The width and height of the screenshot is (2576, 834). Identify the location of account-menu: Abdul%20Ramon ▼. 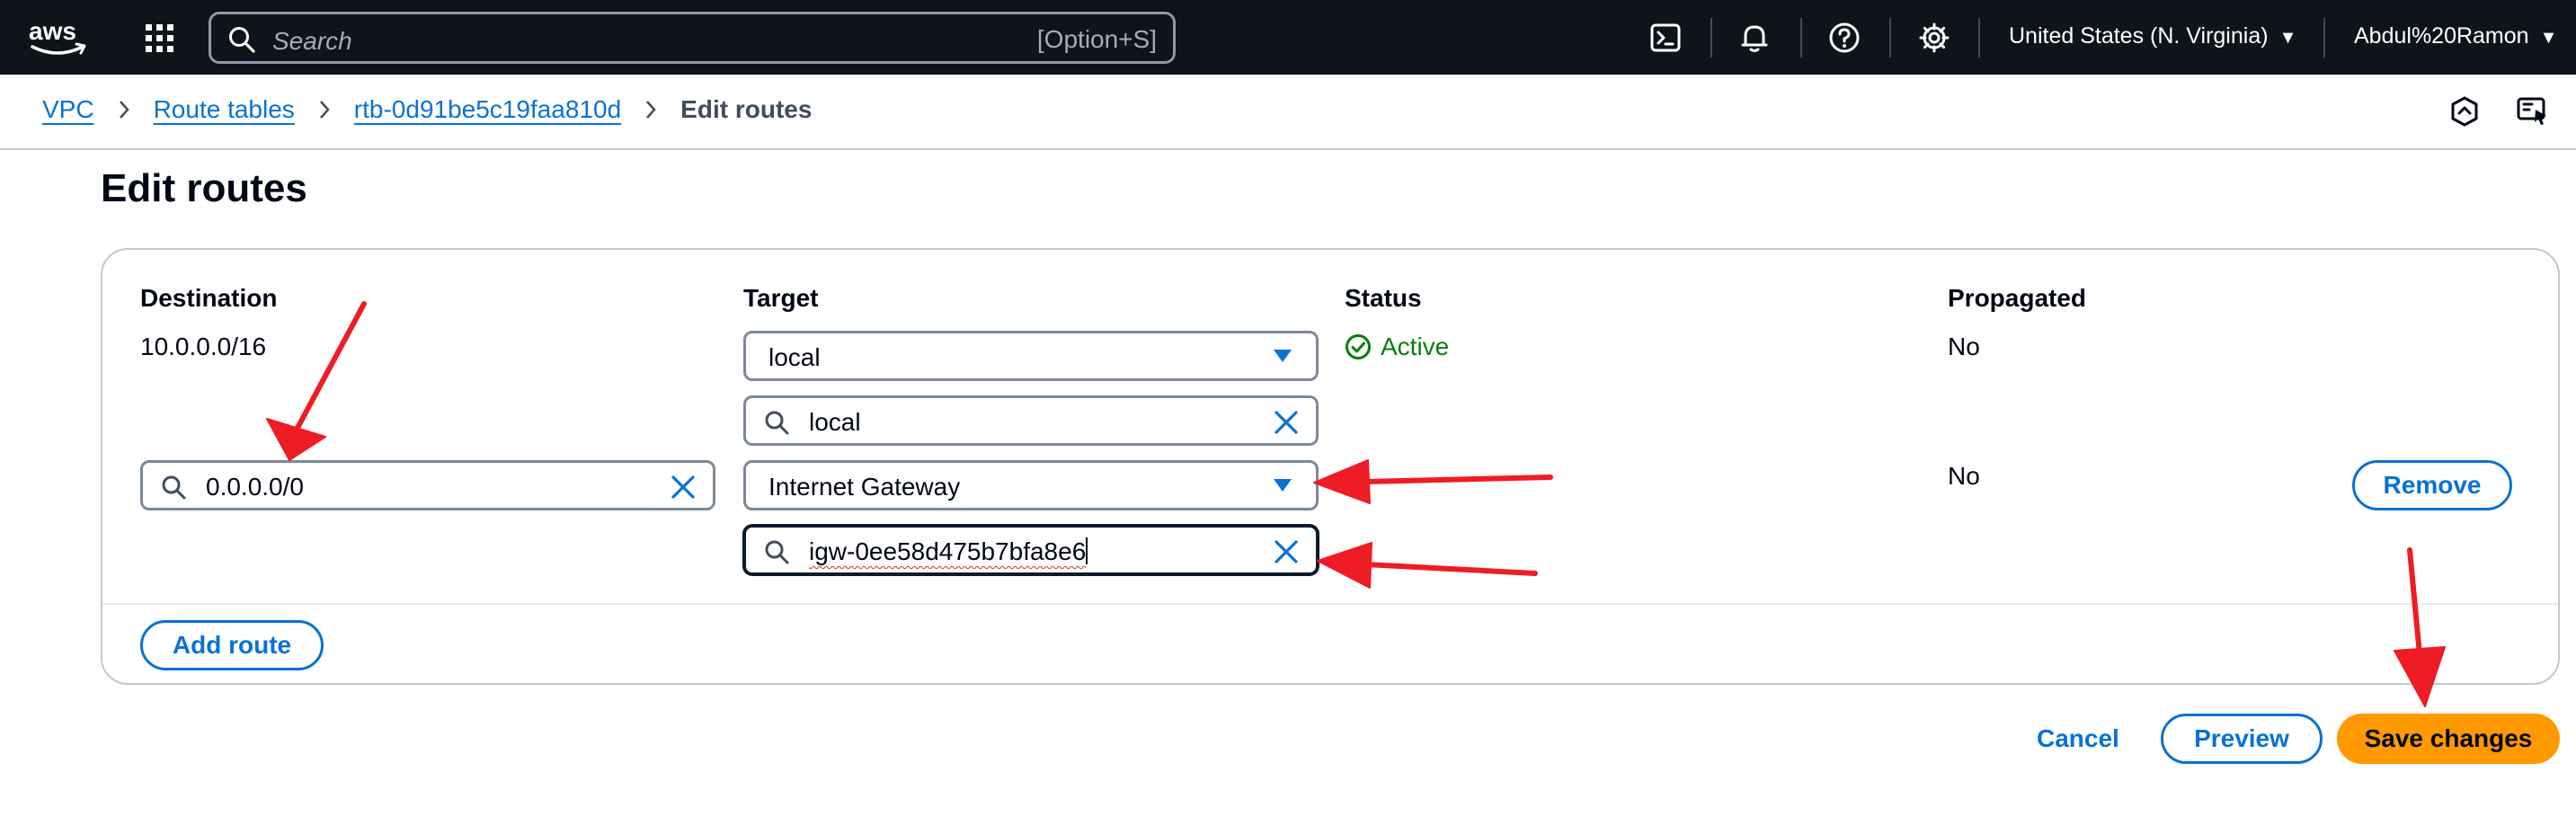
(2455, 36).